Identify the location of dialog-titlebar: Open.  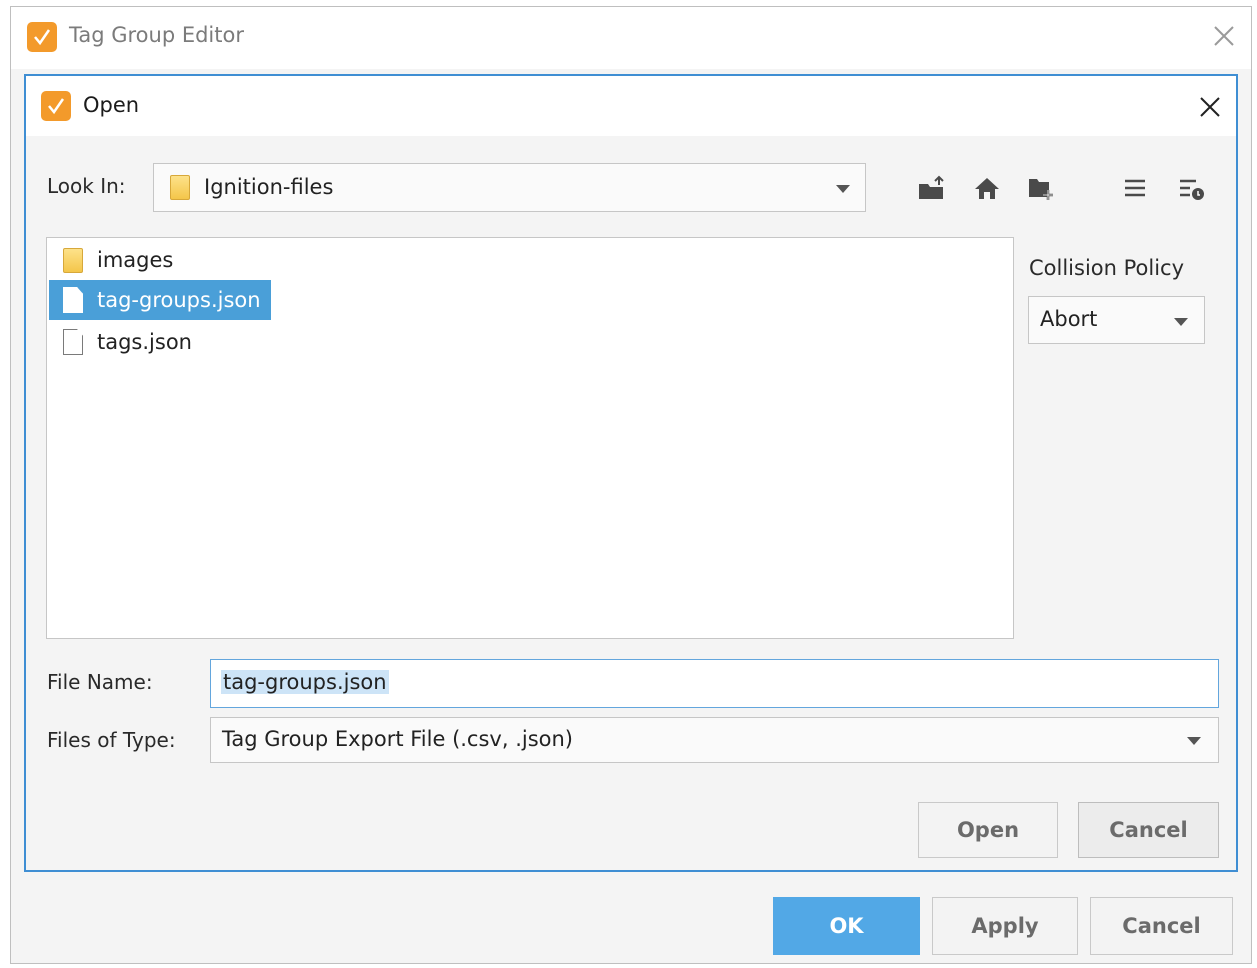
(631, 106).